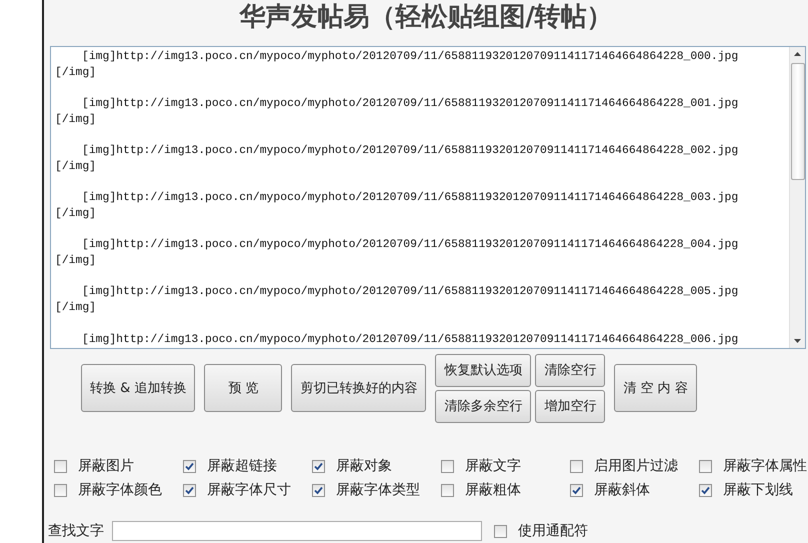 This screenshot has height=543, width=808. Describe the element at coordinates (570, 370) in the screenshot. I see `action-button: 清除空行` at that location.